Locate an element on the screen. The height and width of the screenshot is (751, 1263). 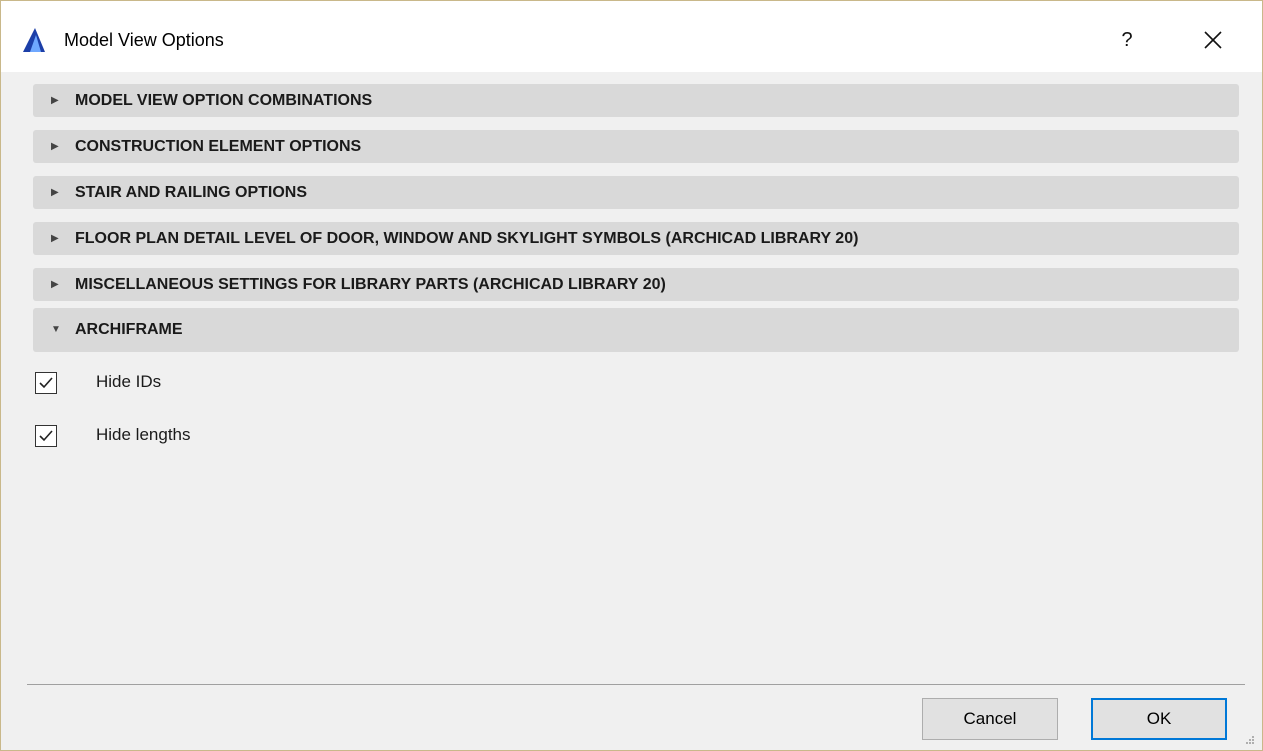
hide-lengths-checkbox is located at coordinates (46, 436).